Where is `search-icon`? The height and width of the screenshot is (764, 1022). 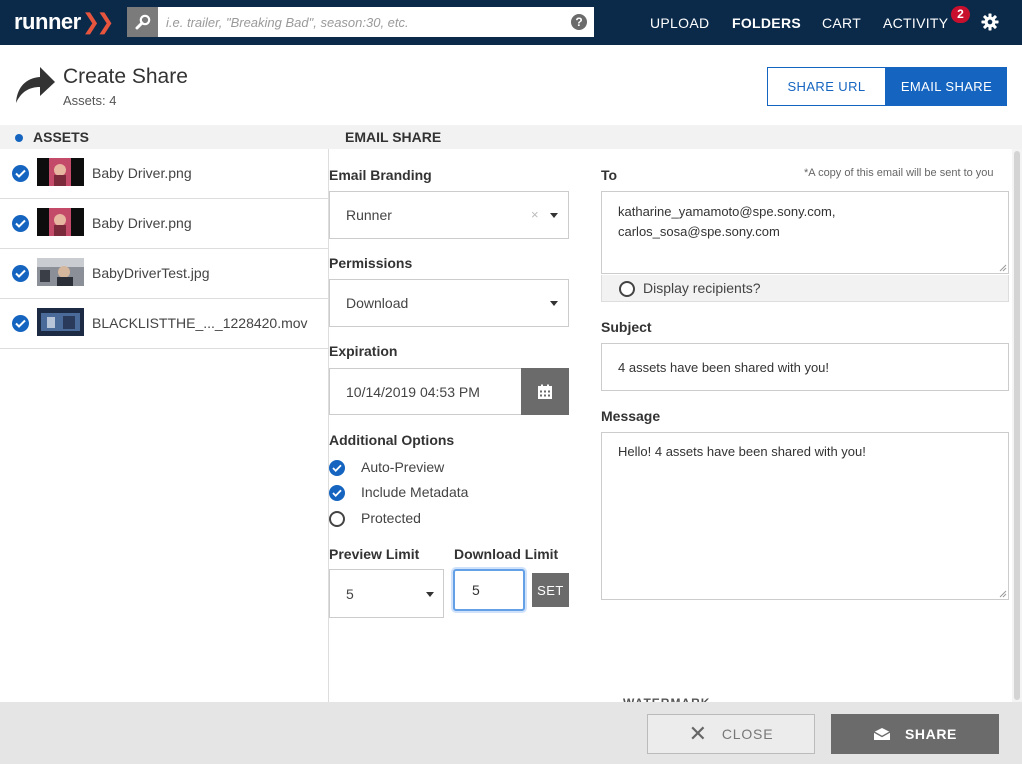 search-icon is located at coordinates (142, 22).